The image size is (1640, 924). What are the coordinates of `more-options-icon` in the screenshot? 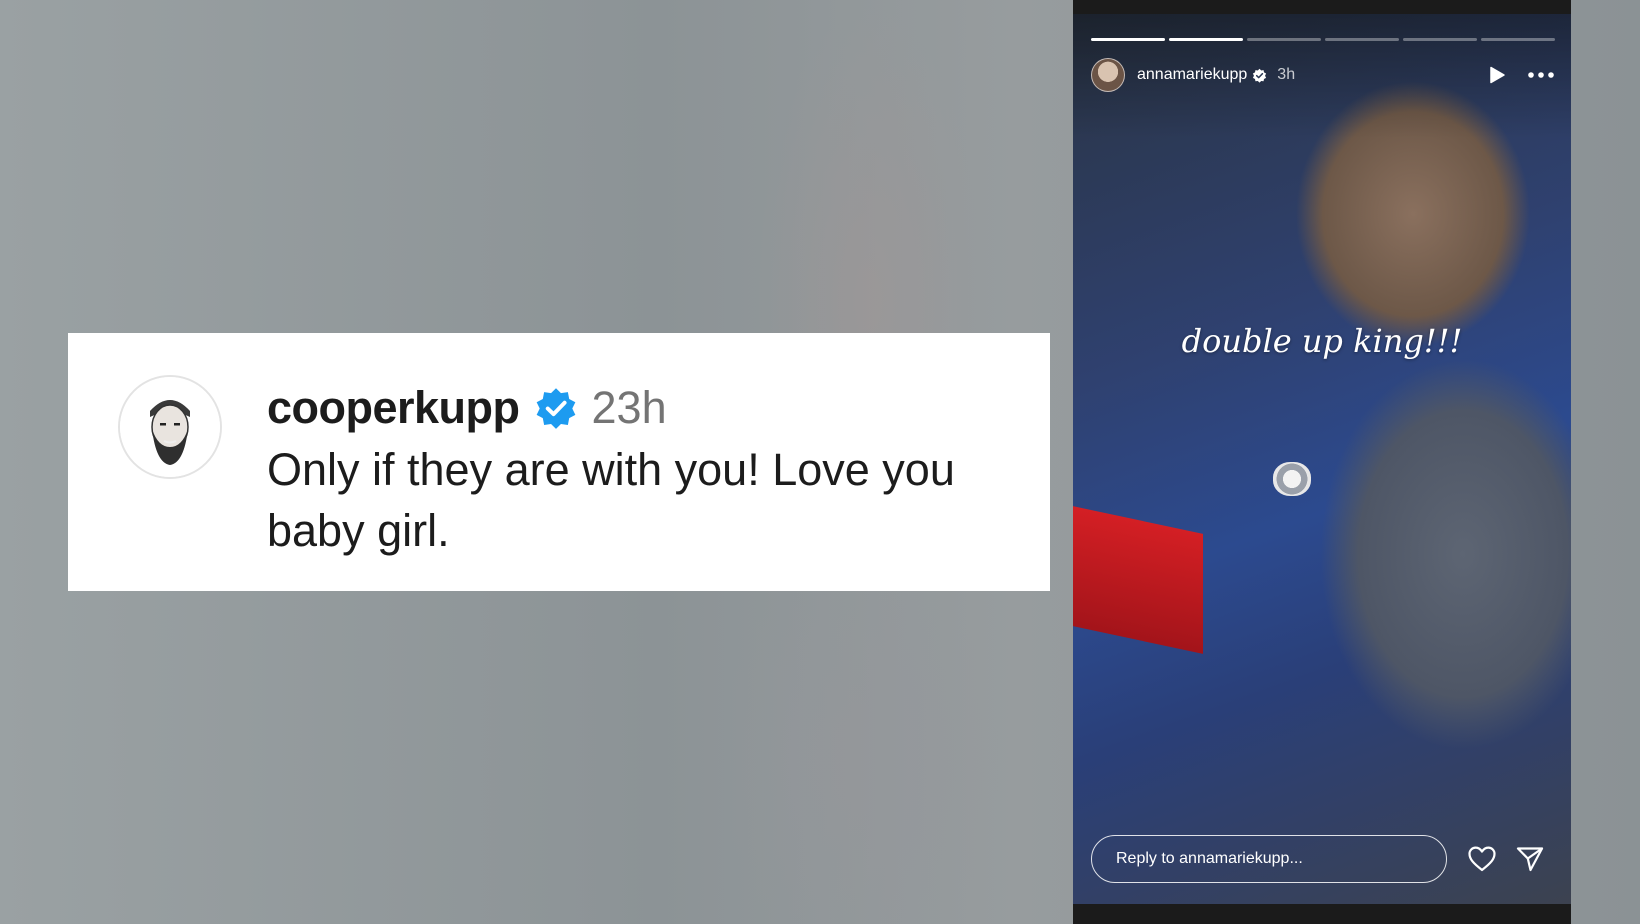 It's located at (1541, 75).